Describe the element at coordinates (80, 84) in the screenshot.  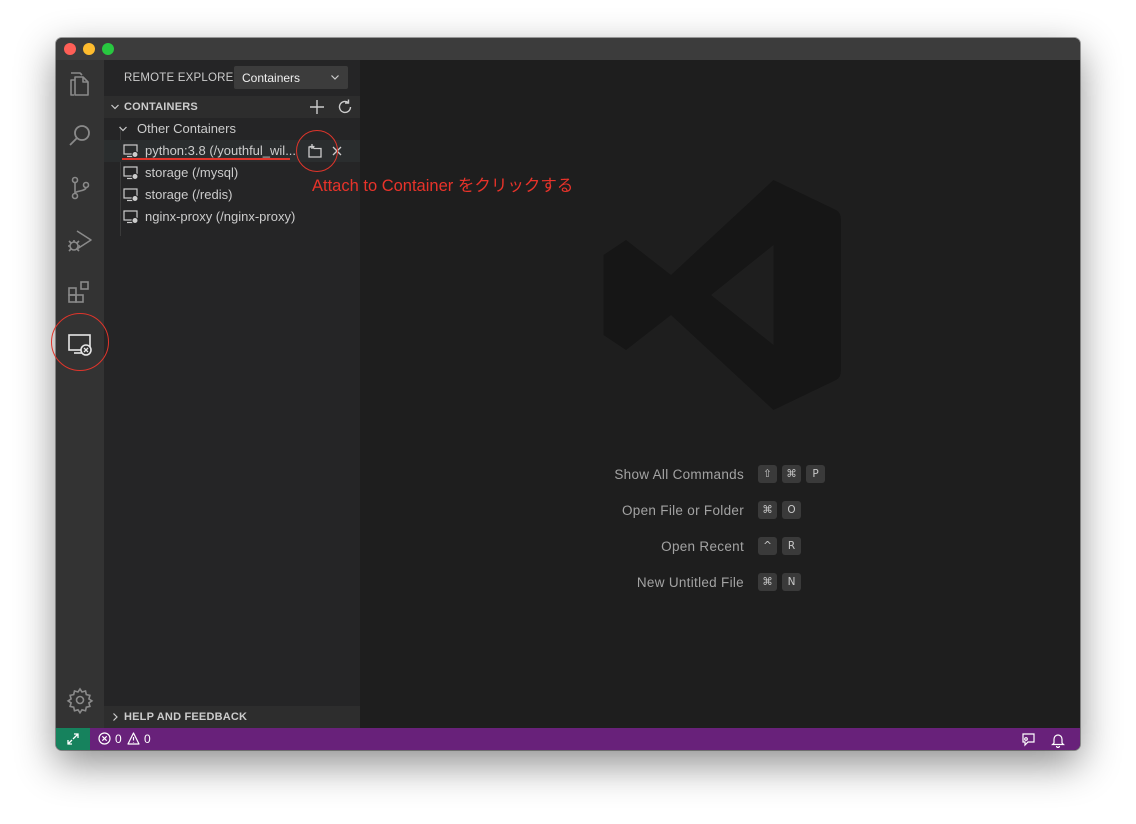
I see `files-icon` at that location.